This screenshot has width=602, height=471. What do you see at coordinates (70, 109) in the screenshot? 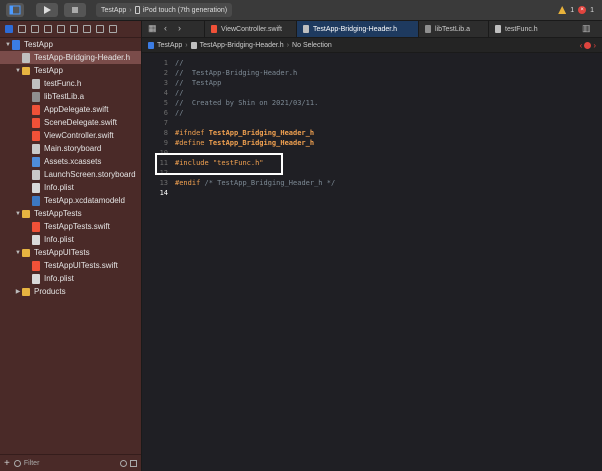
I see `file-tree-item: AppDelegate.swift` at bounding box center [70, 109].